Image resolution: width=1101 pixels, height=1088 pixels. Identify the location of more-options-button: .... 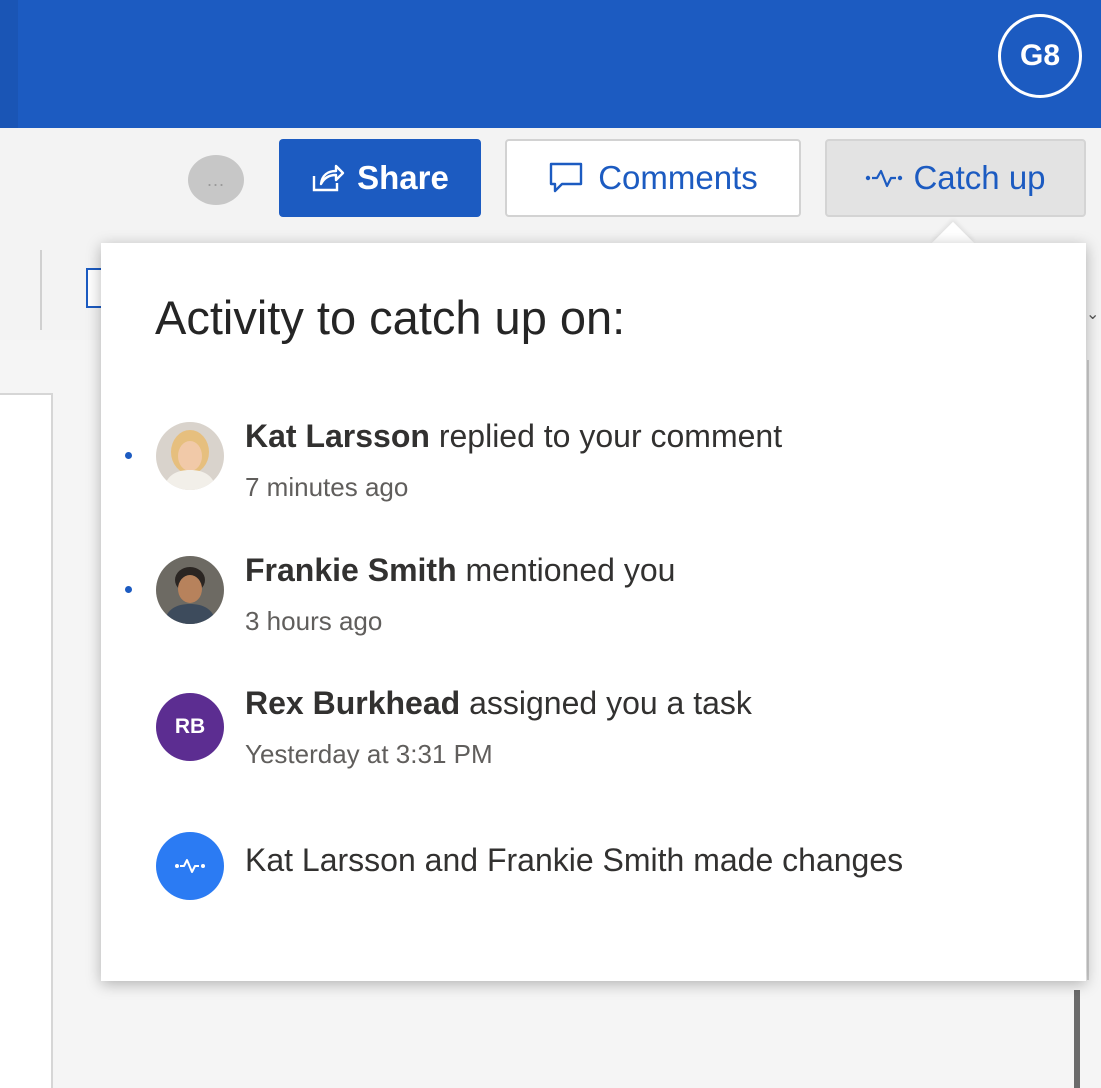
(216, 180).